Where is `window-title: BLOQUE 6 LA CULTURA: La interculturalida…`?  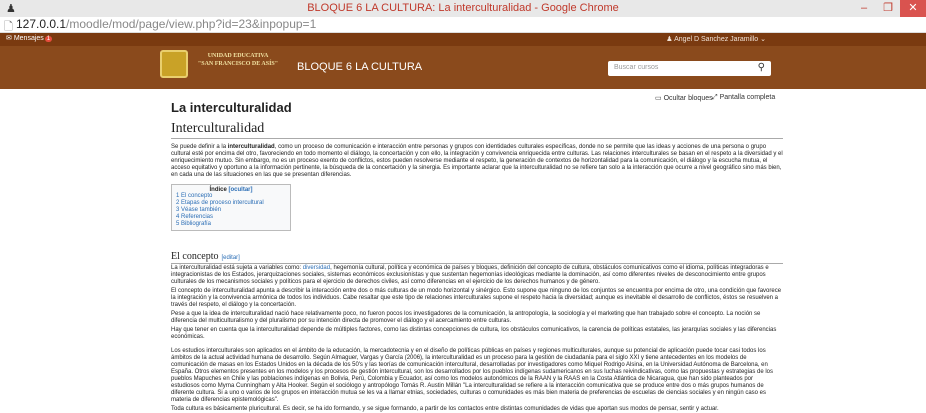 window-title: BLOQUE 6 LA CULTURA: La interculturalida… is located at coordinates (463, 8).